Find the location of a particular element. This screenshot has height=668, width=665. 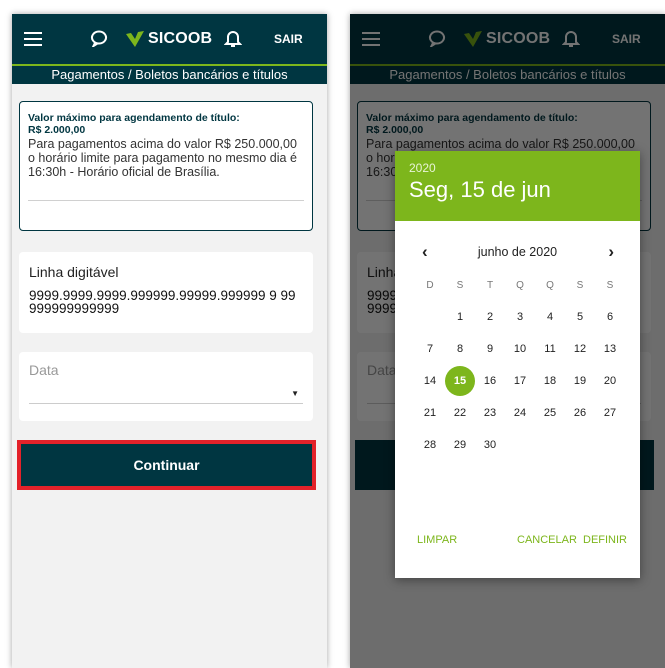

month-navigation: ‹ junho de 2020 › is located at coordinates (517, 252).